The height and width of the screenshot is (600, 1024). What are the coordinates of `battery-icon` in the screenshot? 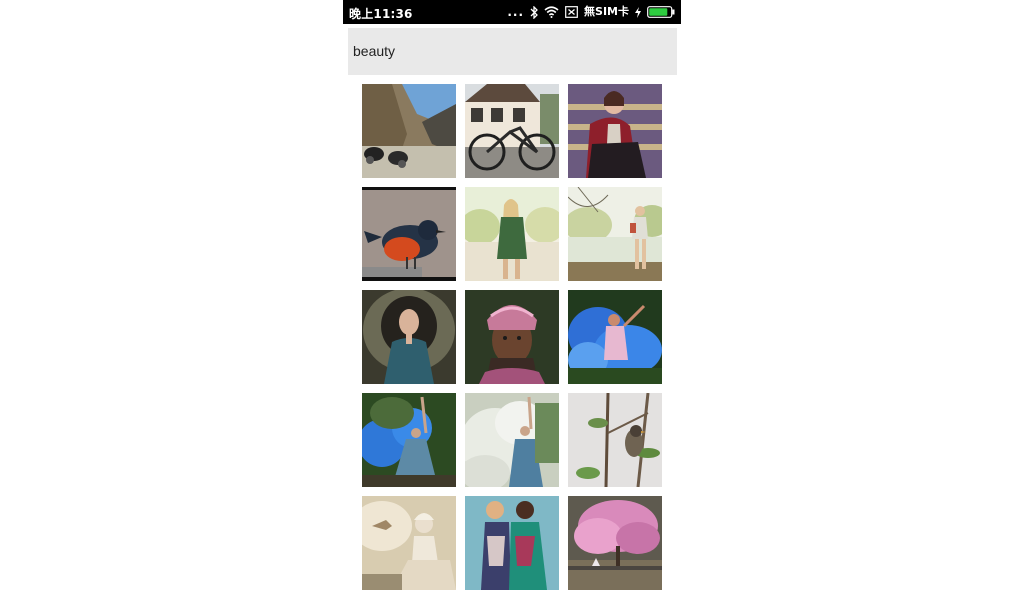 It's located at (661, 12).